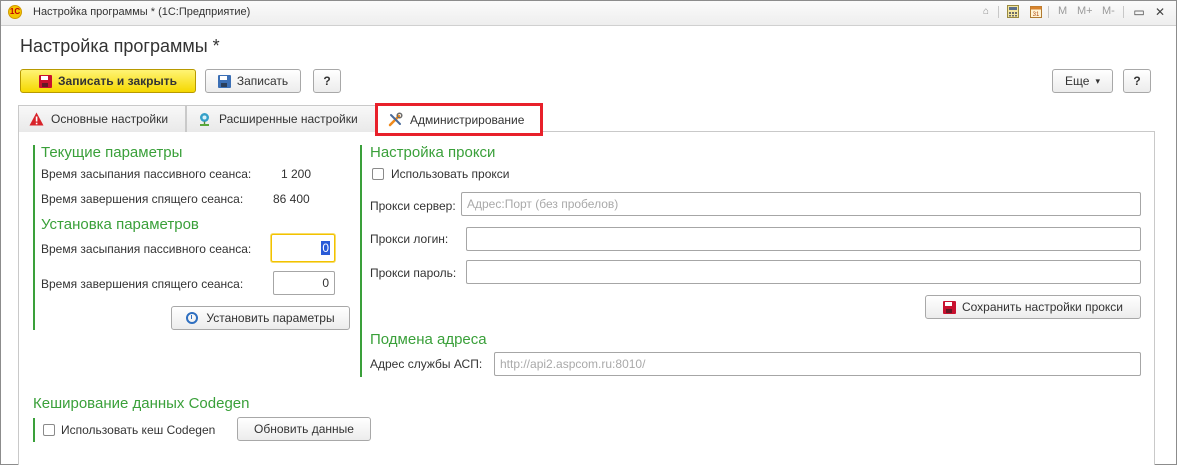  Describe the element at coordinates (459, 119) in the screenshot. I see `active-tab-highlight` at that location.